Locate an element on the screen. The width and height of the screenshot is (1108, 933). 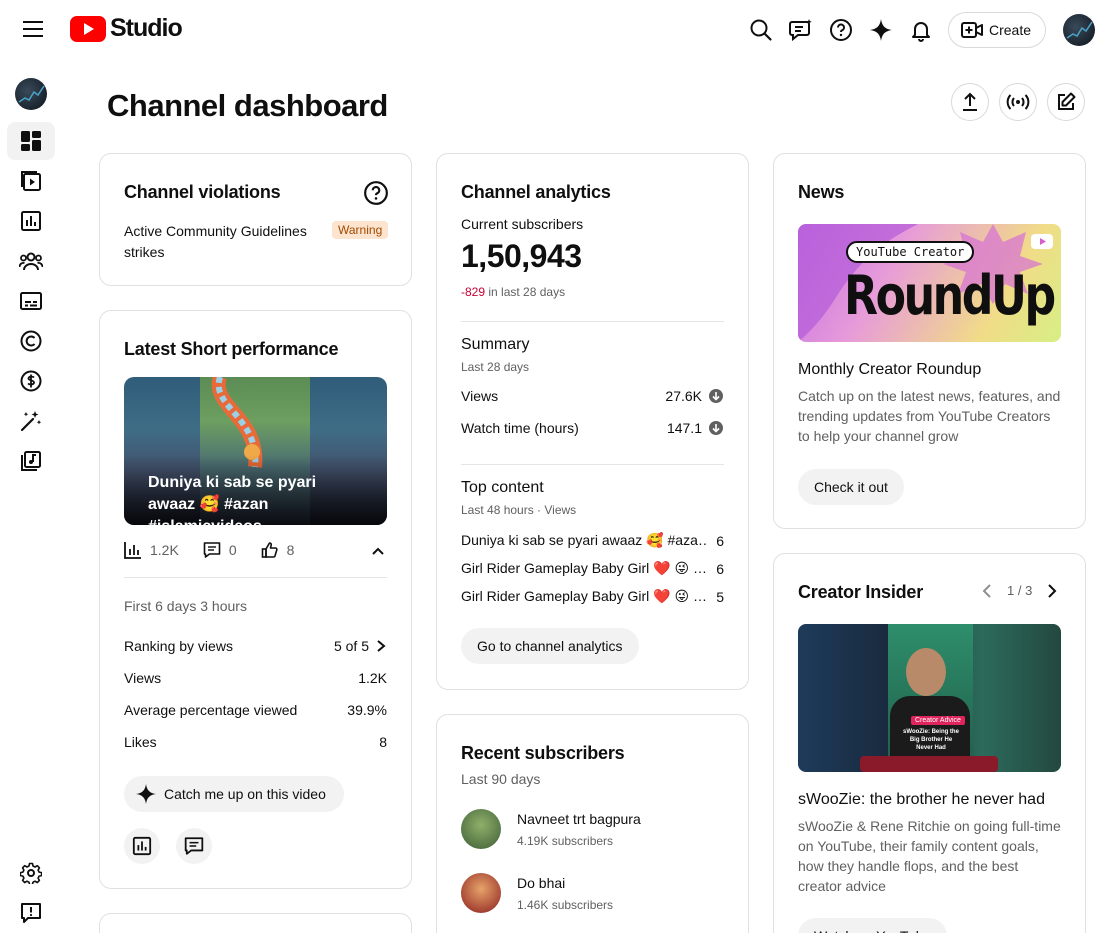
recent-subs-period: Last 90 days is located at coordinates (501, 779).